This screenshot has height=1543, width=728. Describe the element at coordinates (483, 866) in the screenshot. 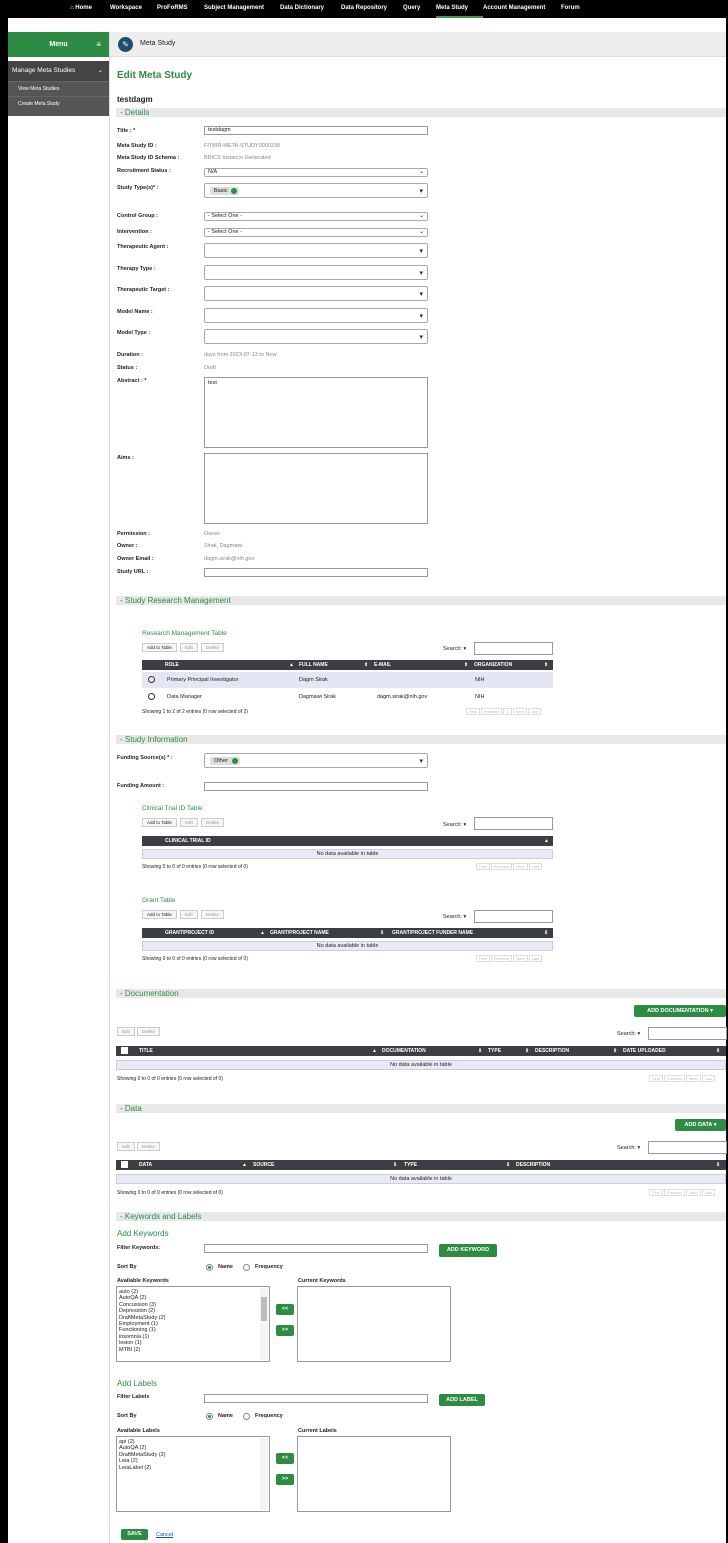

I see `pager-first: First` at that location.